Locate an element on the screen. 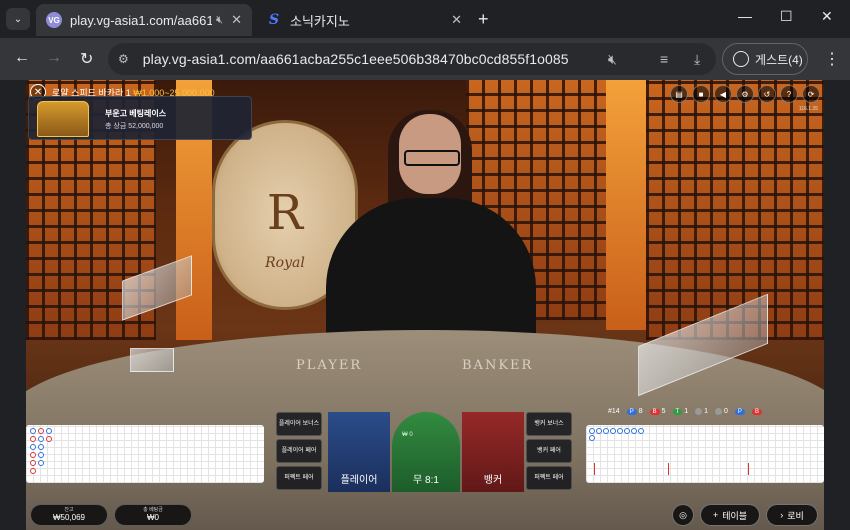  dealer-glasses is located at coordinates (432, 158).